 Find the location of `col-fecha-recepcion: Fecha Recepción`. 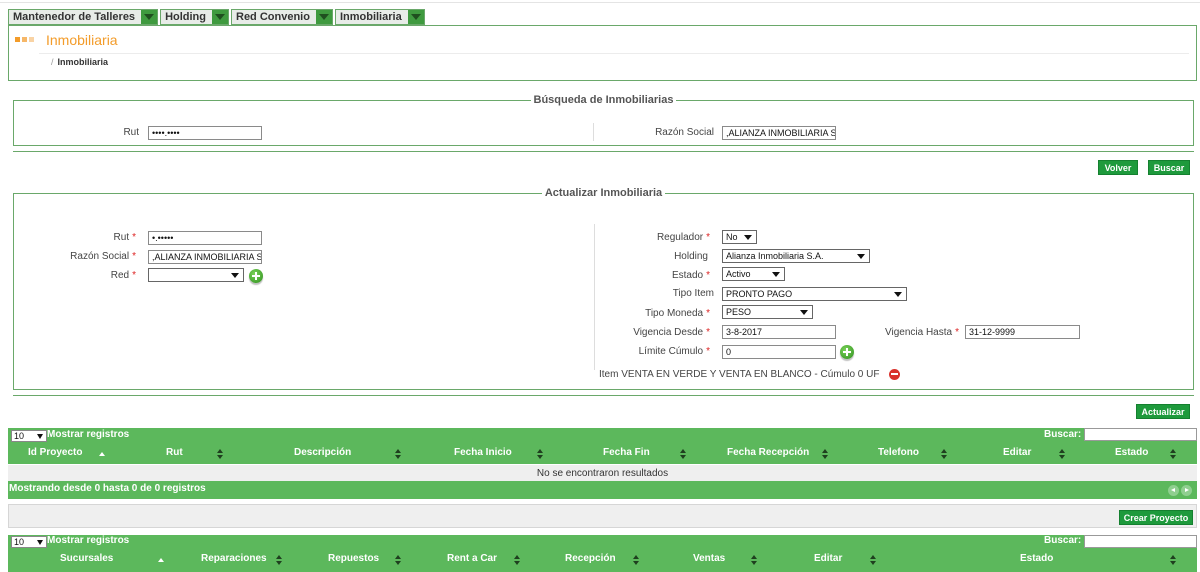

col-fecha-recepcion: Fecha Recepción is located at coordinates (768, 452).